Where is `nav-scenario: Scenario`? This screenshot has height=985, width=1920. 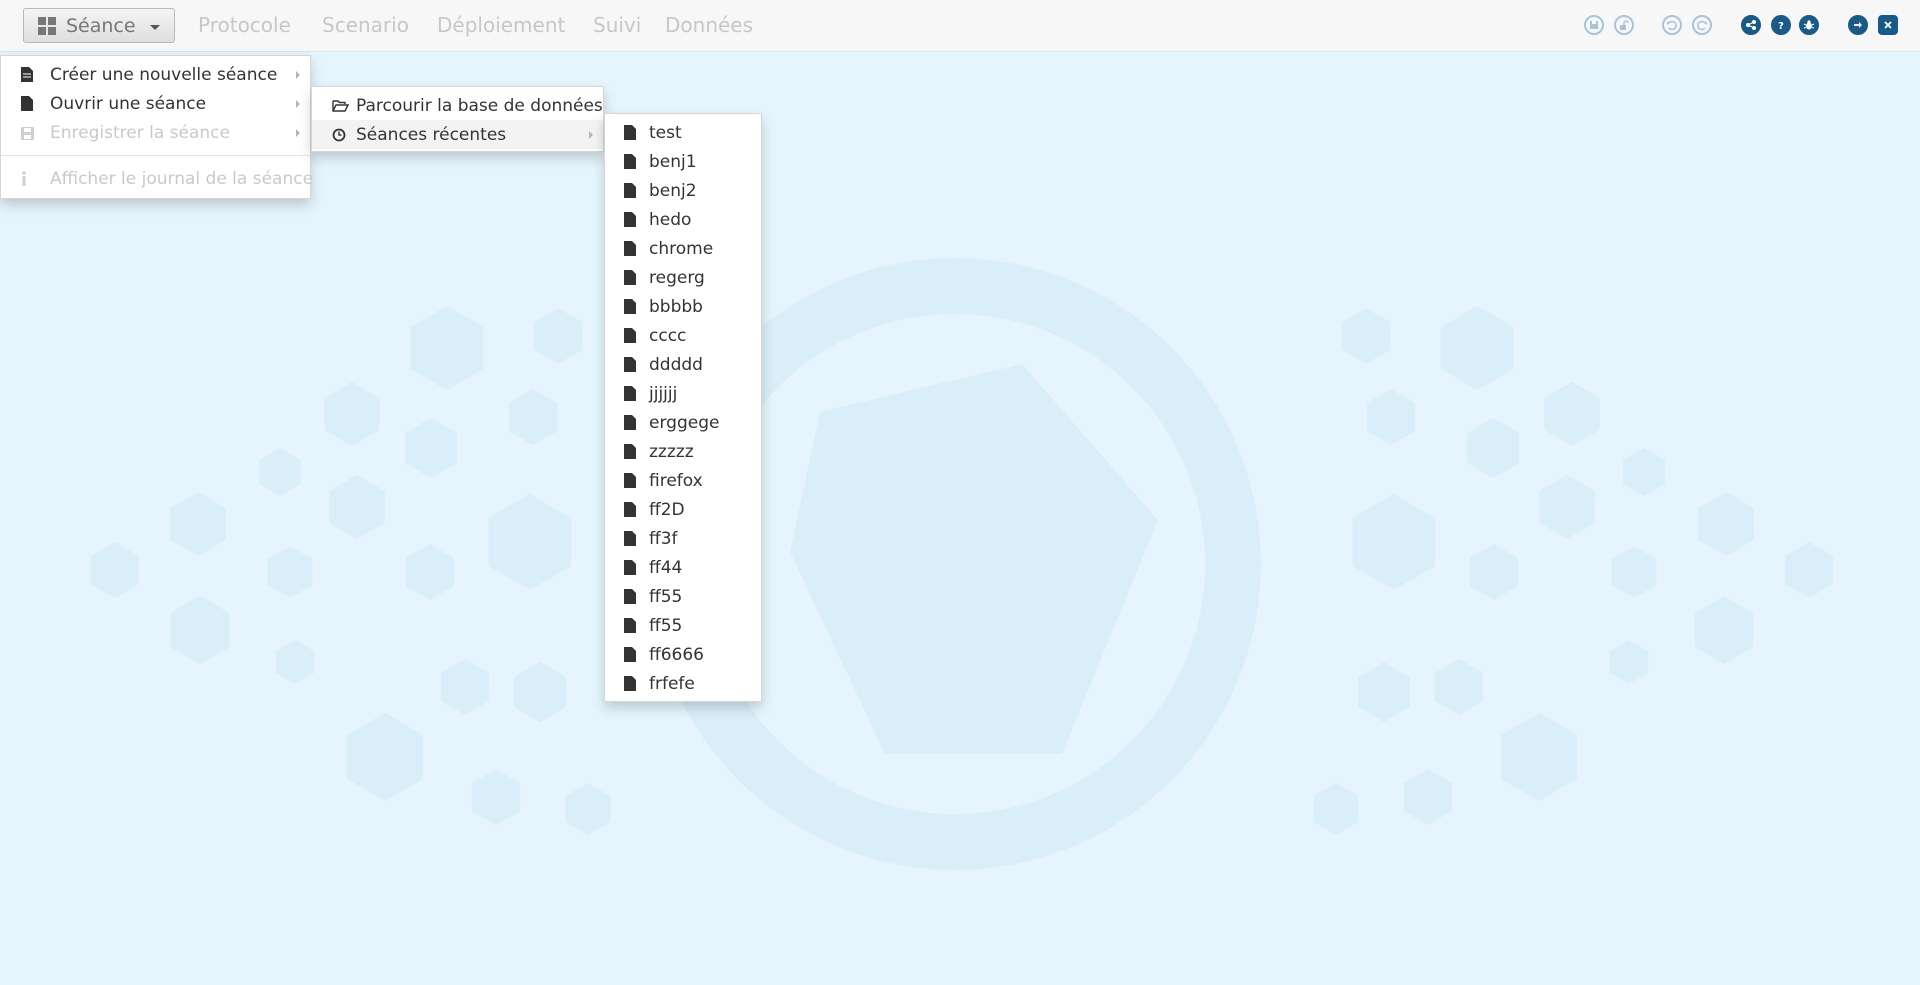 nav-scenario: Scenario is located at coordinates (365, 25).